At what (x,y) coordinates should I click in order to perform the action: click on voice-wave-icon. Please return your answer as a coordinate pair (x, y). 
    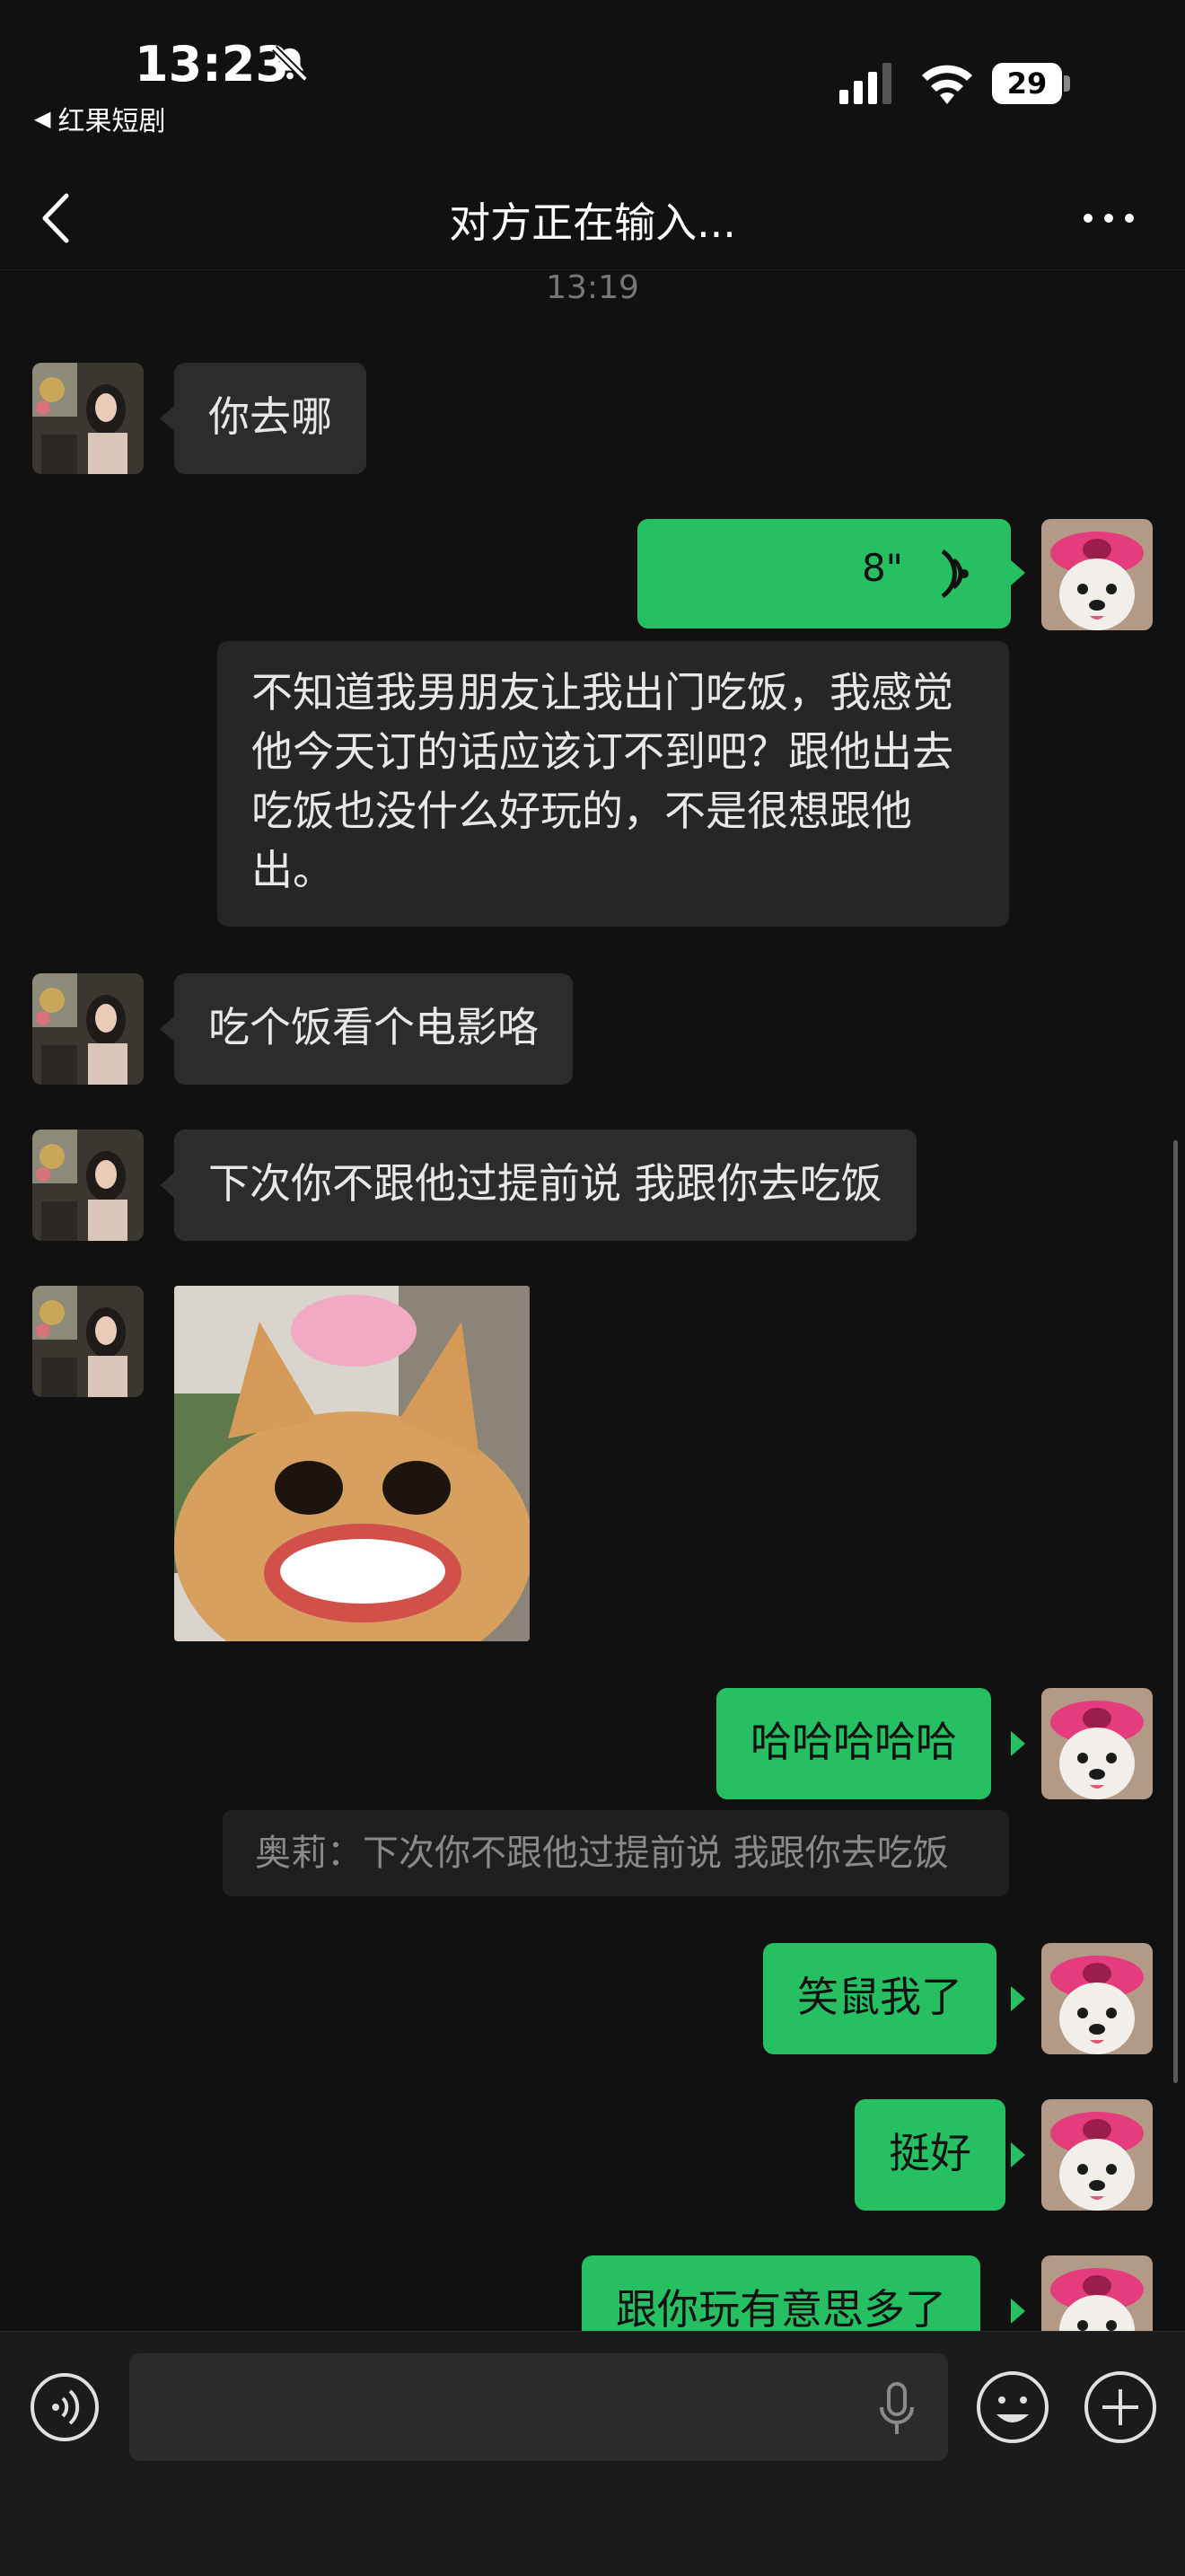
    Looking at the image, I should click on (955, 573).